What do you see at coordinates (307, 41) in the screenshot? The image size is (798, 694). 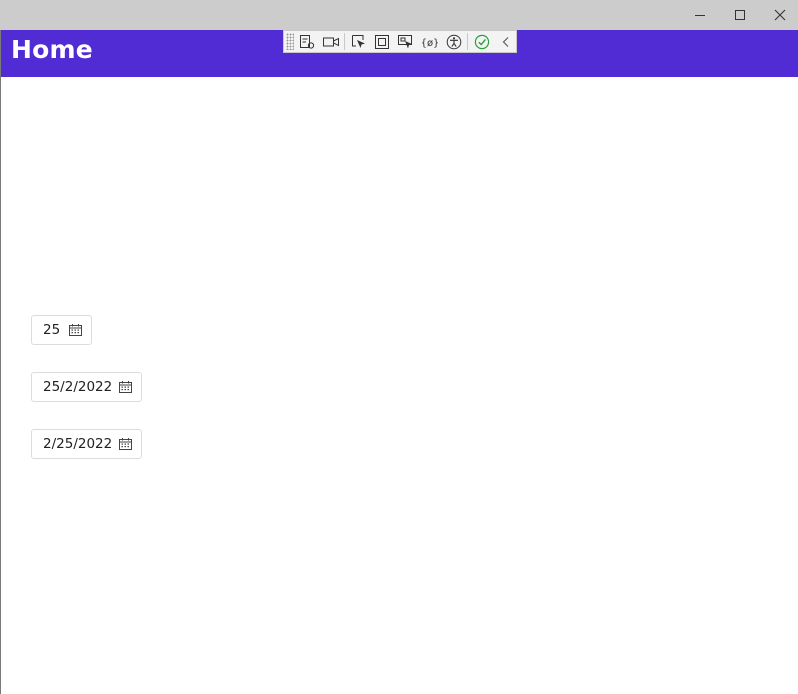 I see `live-visual-tree-icon` at bounding box center [307, 41].